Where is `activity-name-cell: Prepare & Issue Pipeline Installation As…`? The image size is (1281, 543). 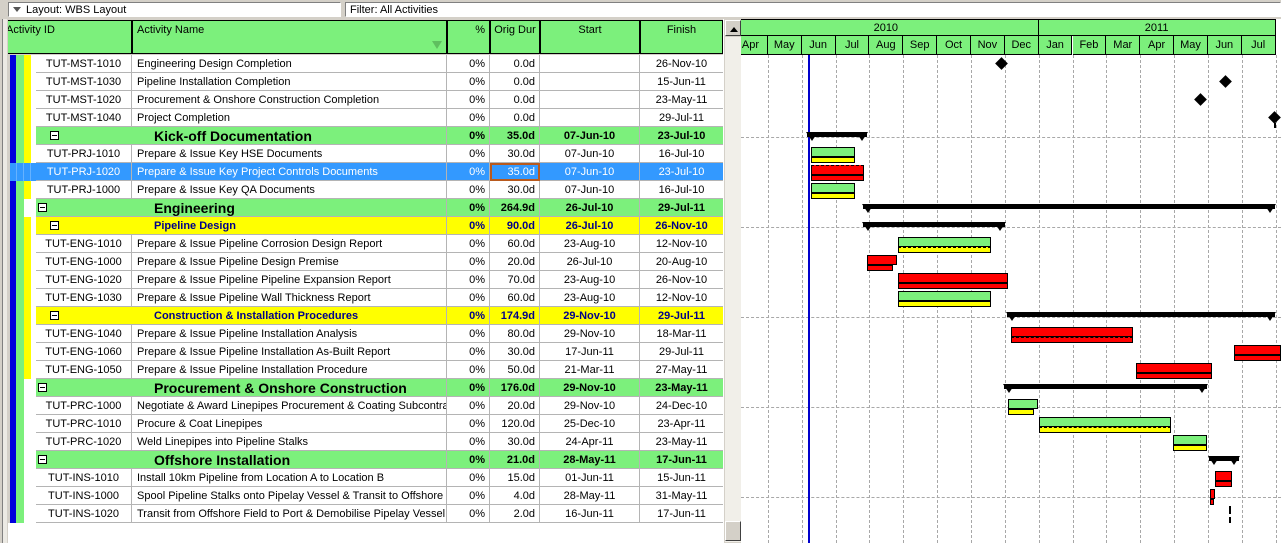
activity-name-cell: Prepare & Issue Pipeline Installation As… is located at coordinates (289, 352).